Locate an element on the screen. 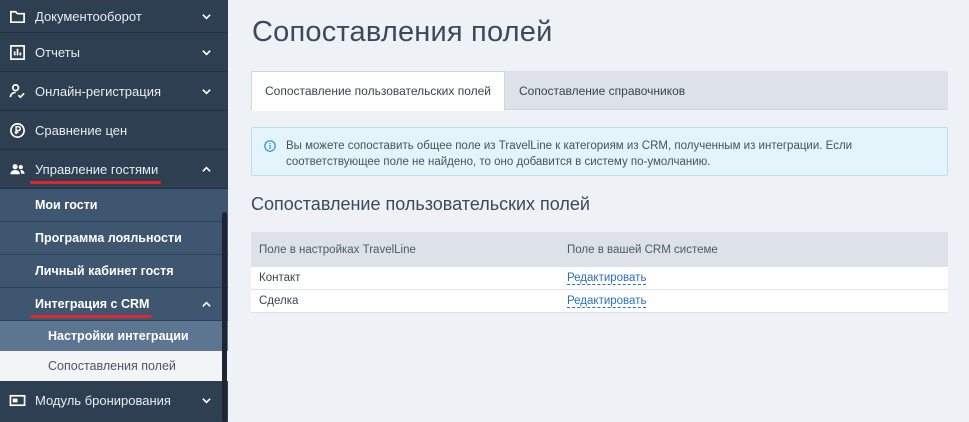 This screenshot has height=422, width=969. sidebar-subitem-field-mappings: Сопоставления полей is located at coordinates (114, 366).